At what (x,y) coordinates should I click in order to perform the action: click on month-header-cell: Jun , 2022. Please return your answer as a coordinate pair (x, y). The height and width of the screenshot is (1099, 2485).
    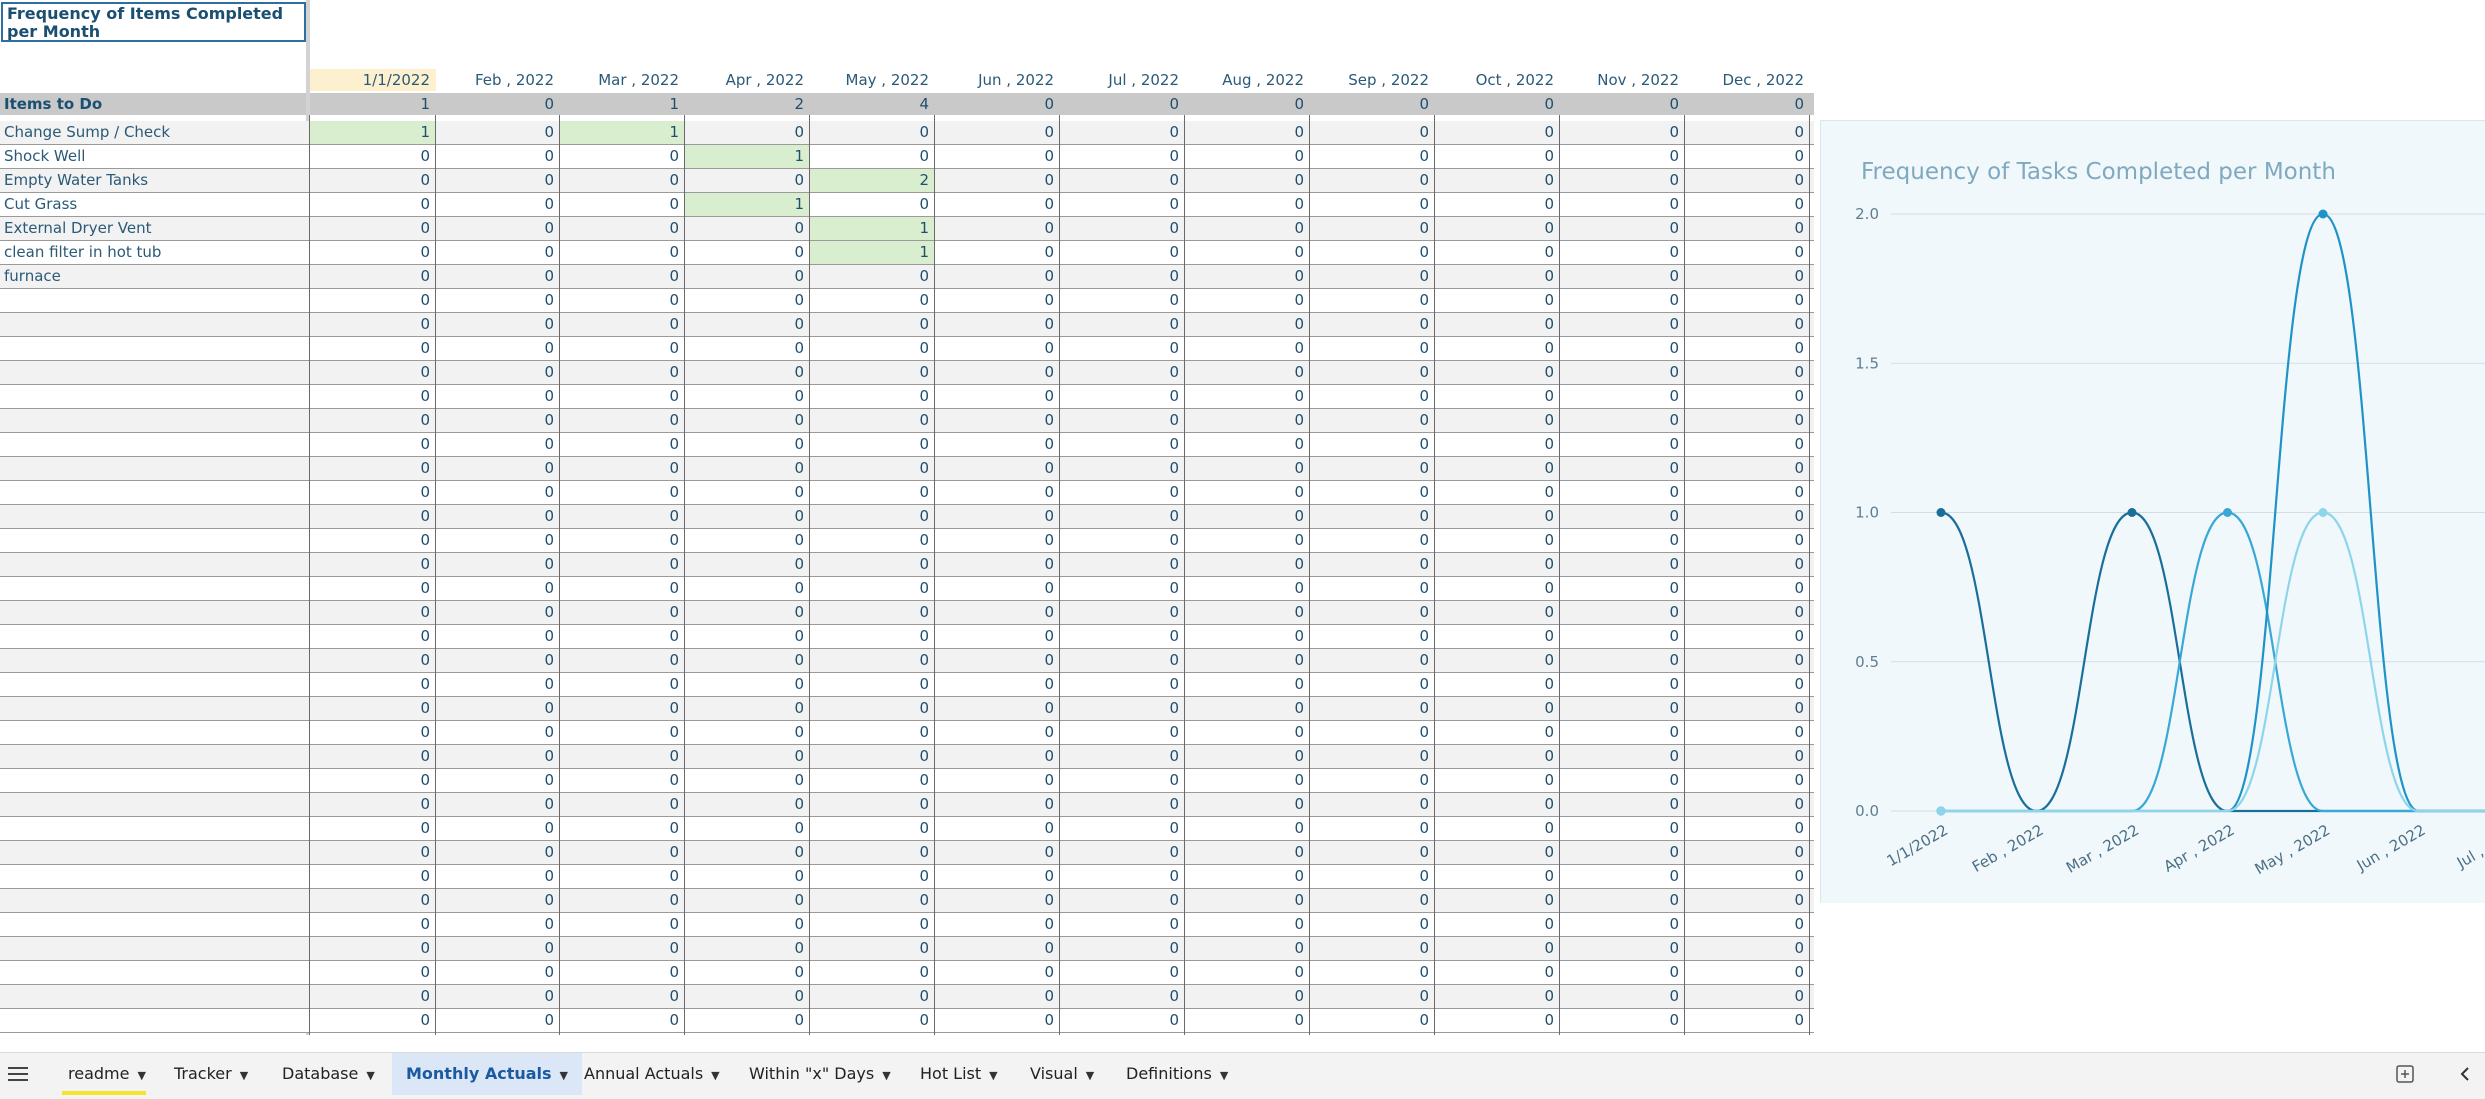
    Looking at the image, I should click on (997, 80).